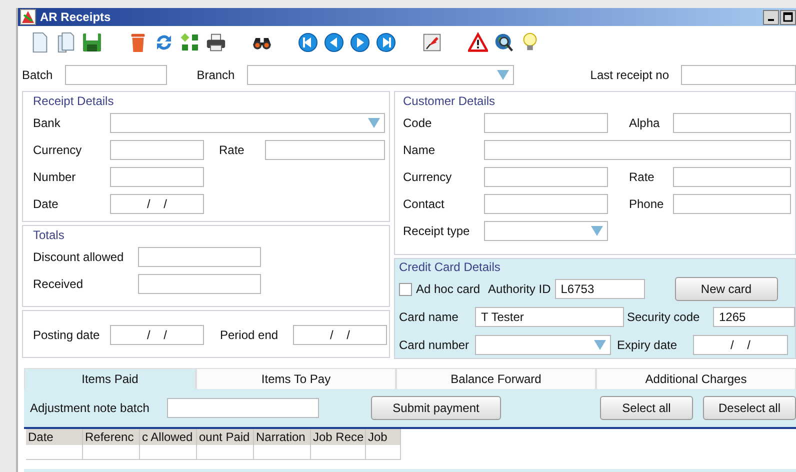  What do you see at coordinates (432, 42) in the screenshot?
I see `pinned-note-icon` at bounding box center [432, 42].